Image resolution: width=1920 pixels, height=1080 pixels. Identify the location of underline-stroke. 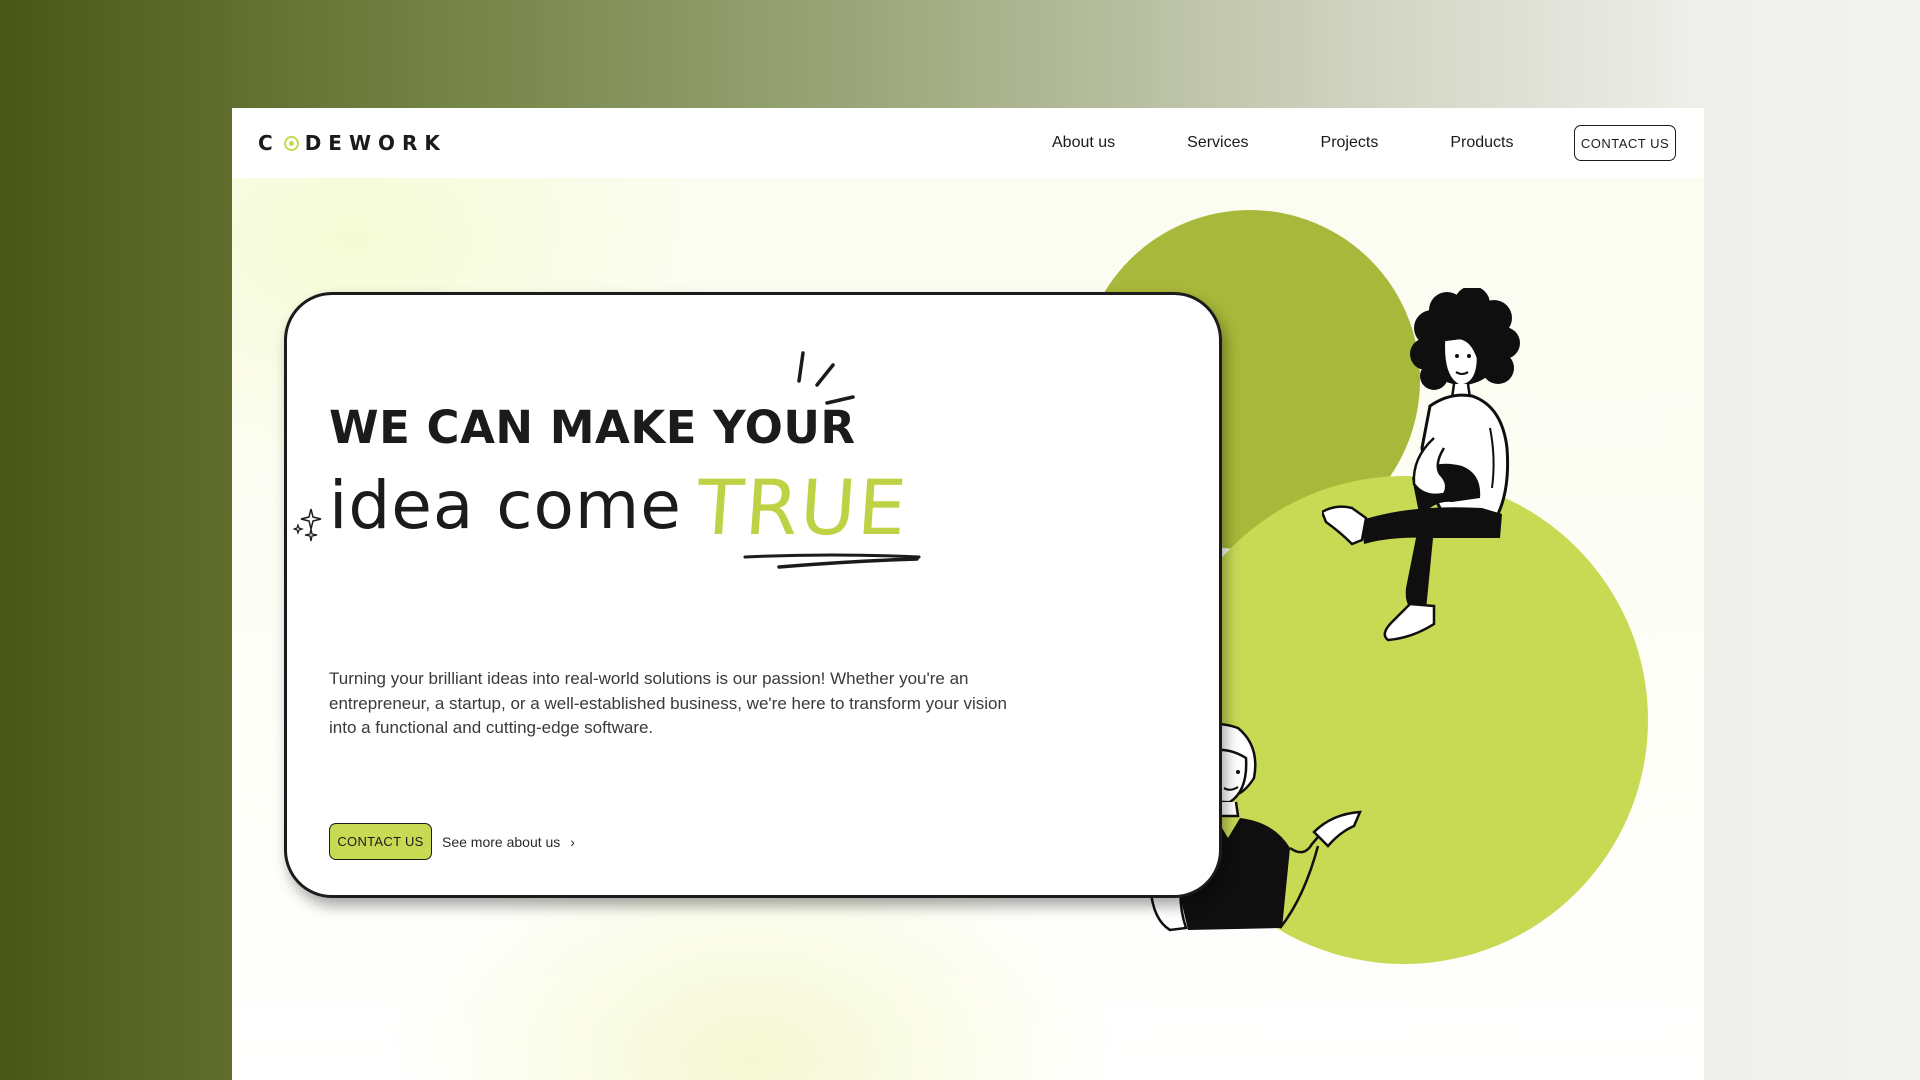
(832, 561).